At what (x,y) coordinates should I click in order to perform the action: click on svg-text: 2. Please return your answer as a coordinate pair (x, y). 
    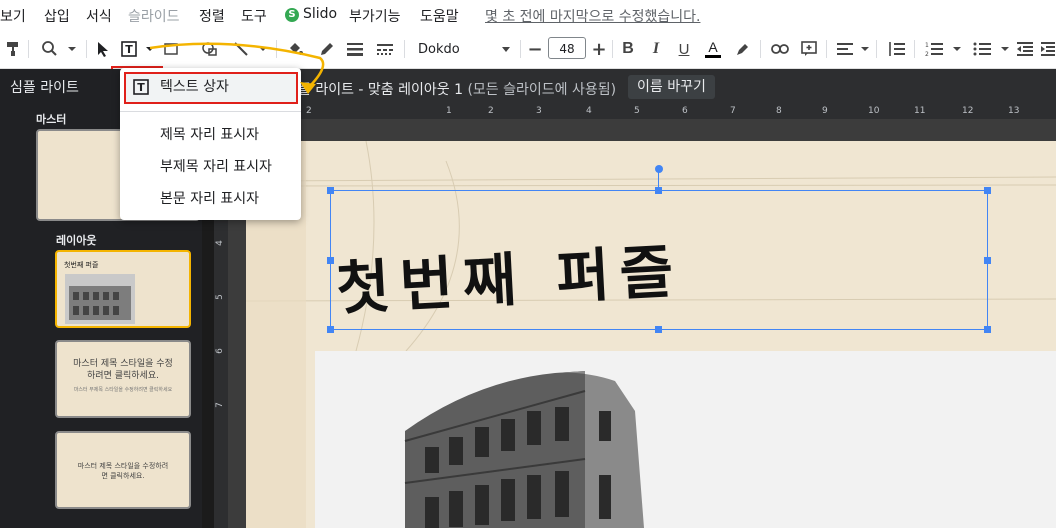
    Looking at the image, I should click on (927, 54).